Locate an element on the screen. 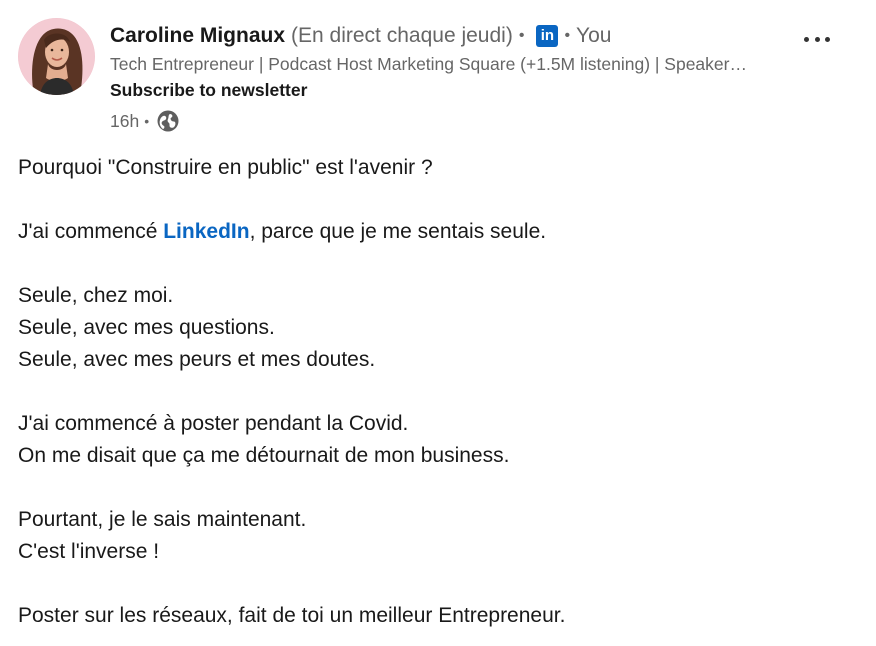 This screenshot has width=876, height=646. globe-icon is located at coordinates (168, 121).